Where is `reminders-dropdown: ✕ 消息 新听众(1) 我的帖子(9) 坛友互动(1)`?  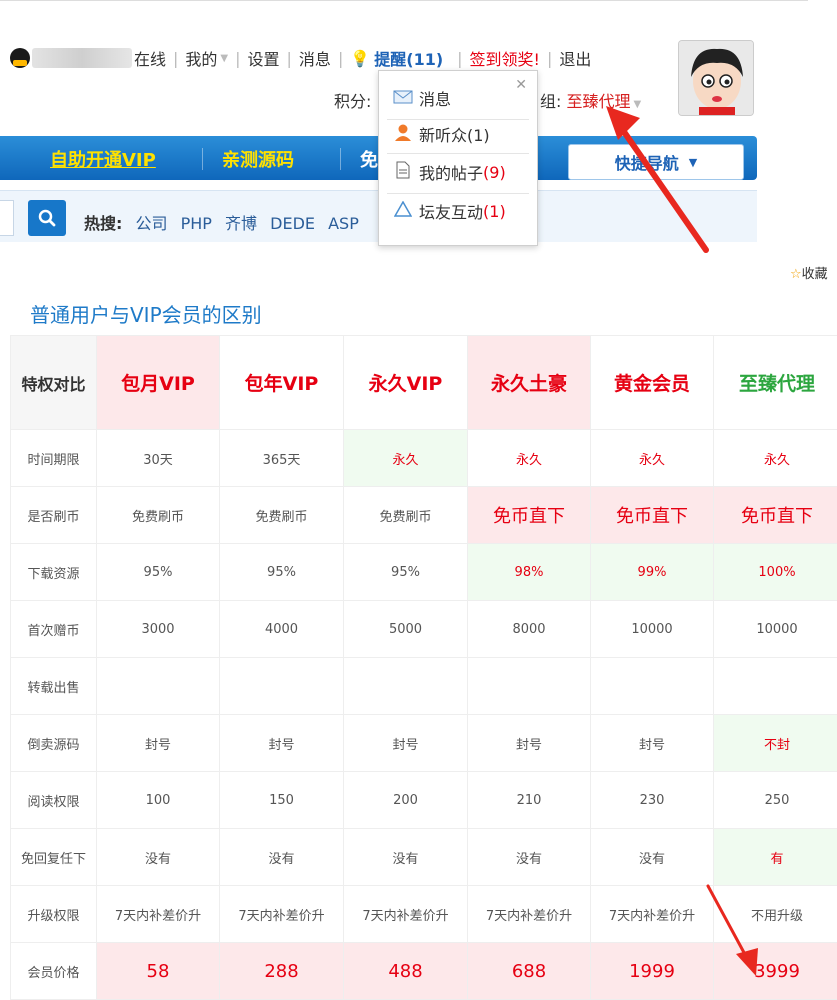 reminders-dropdown: ✕ 消息 新听众(1) 我的帖子(9) 坛友互动(1) is located at coordinates (458, 158).